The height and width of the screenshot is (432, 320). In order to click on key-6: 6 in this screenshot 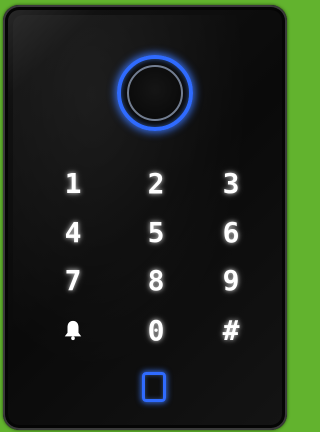, I will do `click(231, 232)`.